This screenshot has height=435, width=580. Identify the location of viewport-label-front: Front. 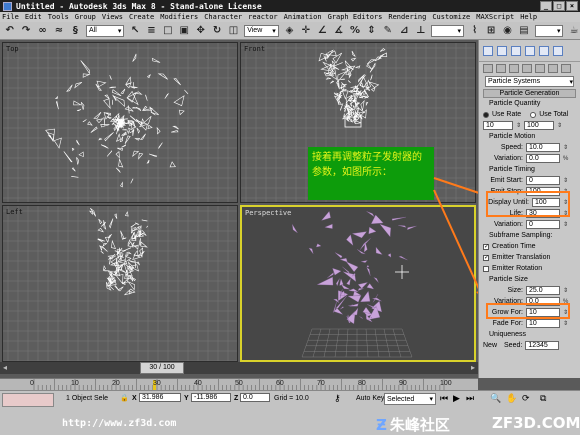
(254, 49).